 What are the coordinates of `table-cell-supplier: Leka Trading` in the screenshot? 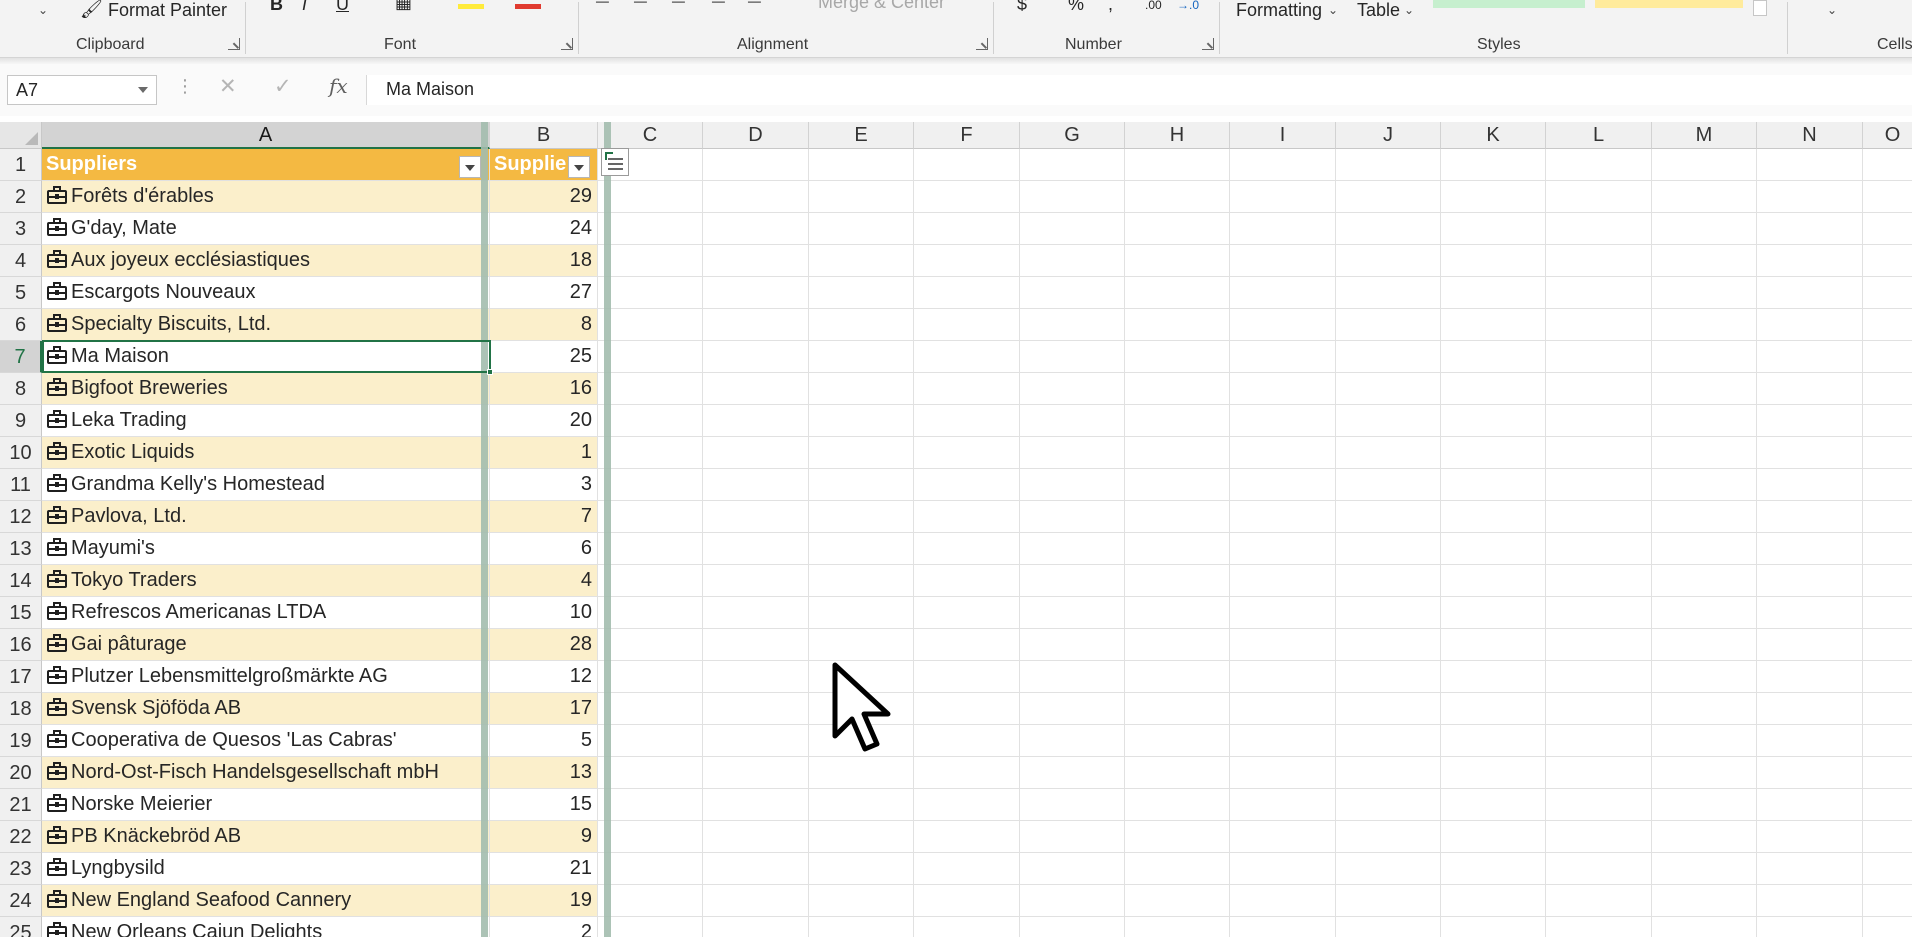 It's located at (266, 421).